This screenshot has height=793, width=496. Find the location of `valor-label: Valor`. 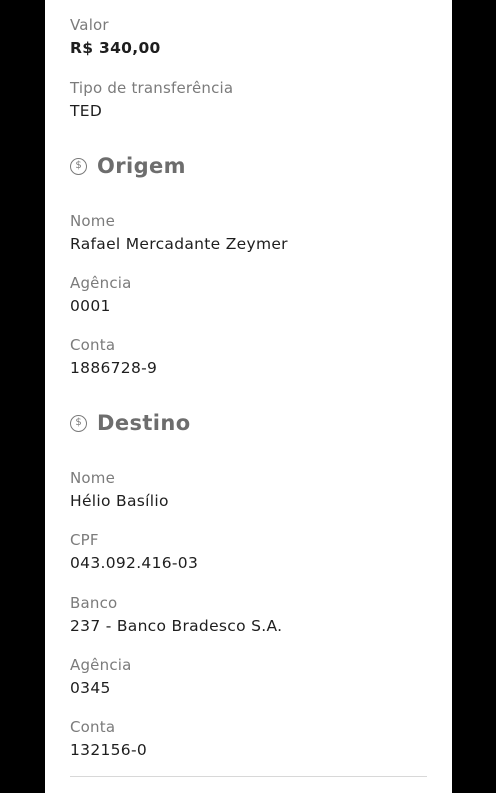

valor-label: Valor is located at coordinates (89, 25).